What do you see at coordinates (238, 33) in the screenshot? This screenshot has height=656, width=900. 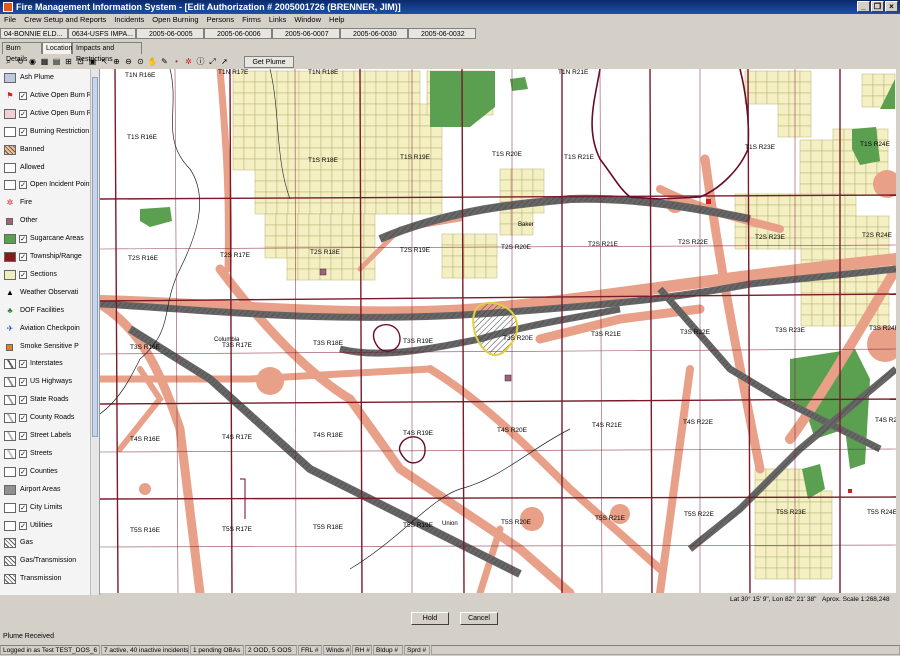 I see `record-tab: 2005-06-0006` at bounding box center [238, 33].